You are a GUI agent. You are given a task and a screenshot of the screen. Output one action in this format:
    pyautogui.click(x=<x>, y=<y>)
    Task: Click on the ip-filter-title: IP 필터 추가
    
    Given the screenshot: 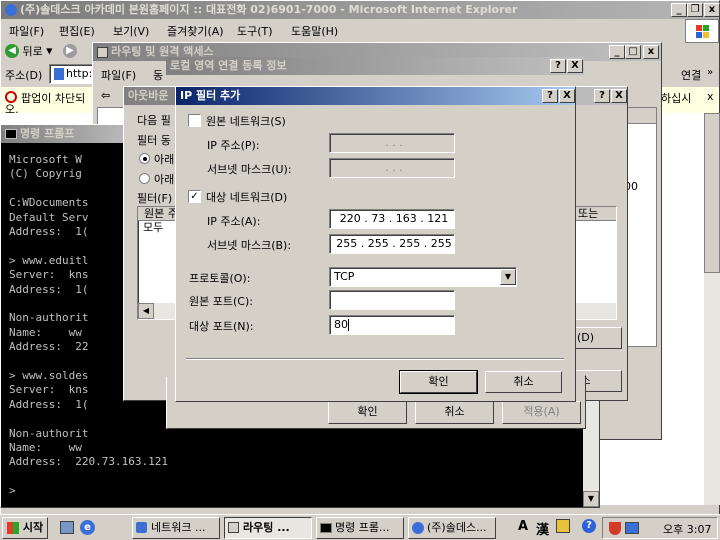 What is the action you would take?
    pyautogui.click(x=210, y=95)
    